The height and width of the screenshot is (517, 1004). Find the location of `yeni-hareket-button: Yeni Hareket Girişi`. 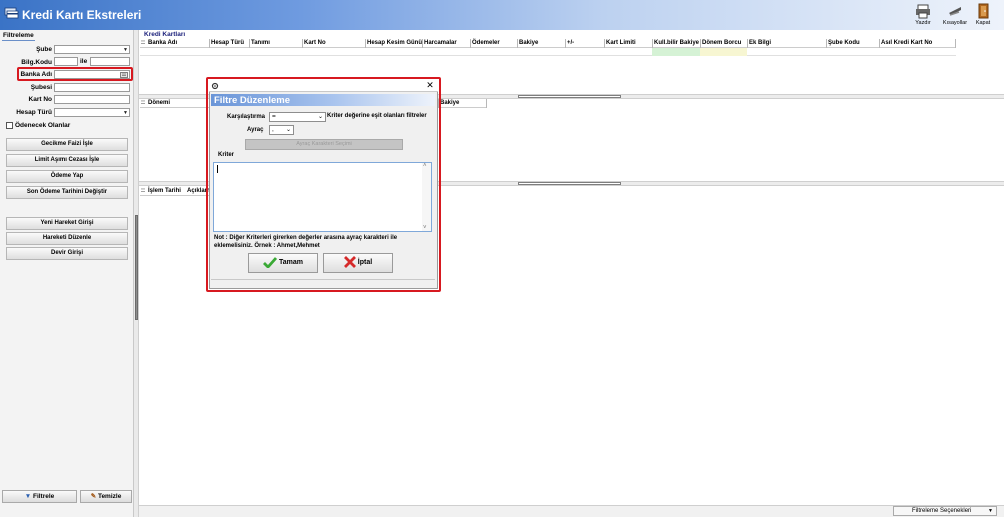

yeni-hareket-button: Yeni Hareket Girişi is located at coordinates (67, 223).